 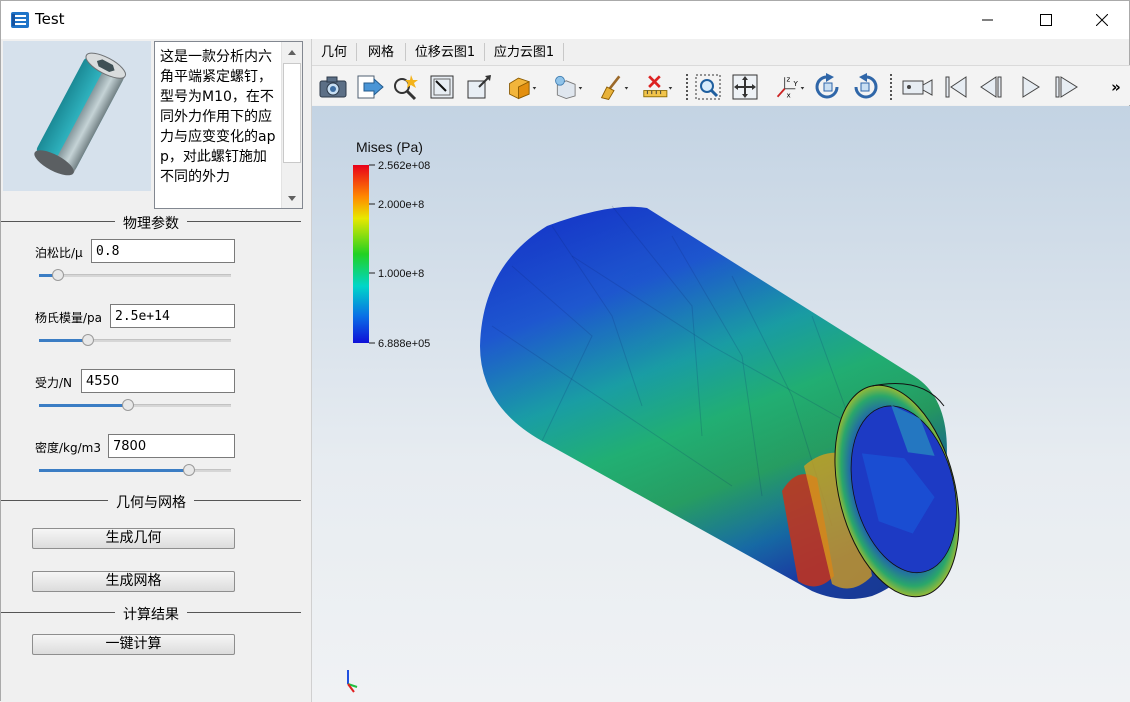 I want to click on legend-max: 2.562e+08, so click(x=404, y=166).